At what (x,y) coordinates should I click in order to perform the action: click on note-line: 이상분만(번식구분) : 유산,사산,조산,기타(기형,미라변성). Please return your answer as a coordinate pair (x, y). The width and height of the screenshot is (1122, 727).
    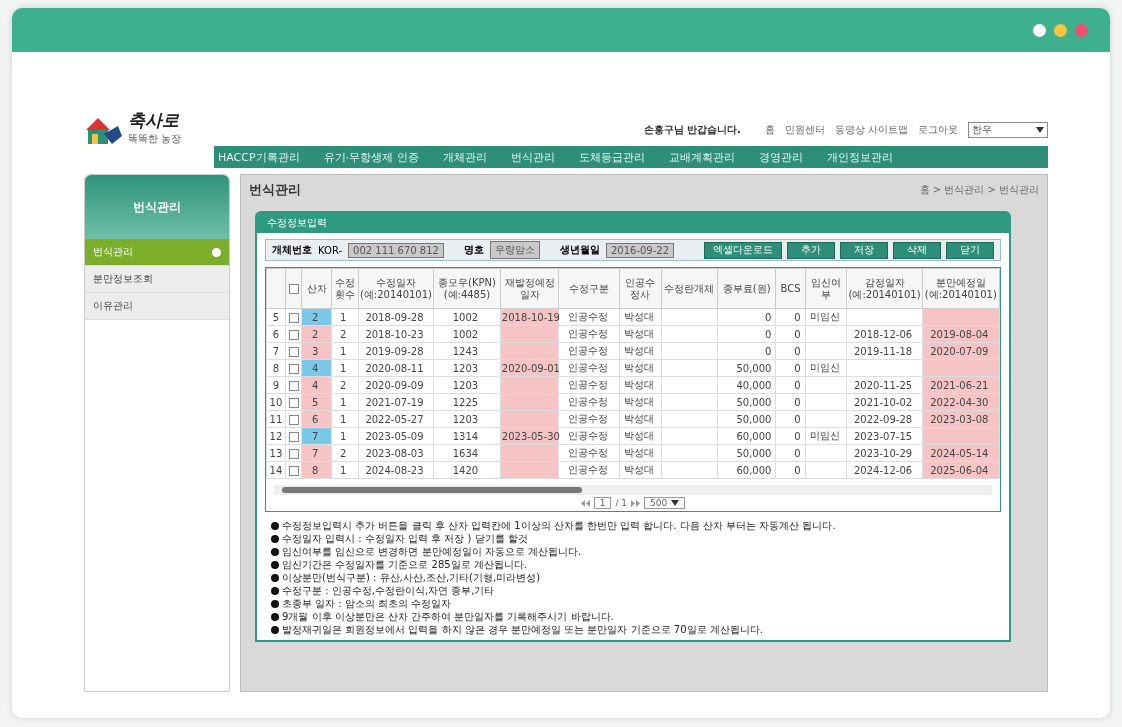
    Looking at the image, I should click on (633, 578).